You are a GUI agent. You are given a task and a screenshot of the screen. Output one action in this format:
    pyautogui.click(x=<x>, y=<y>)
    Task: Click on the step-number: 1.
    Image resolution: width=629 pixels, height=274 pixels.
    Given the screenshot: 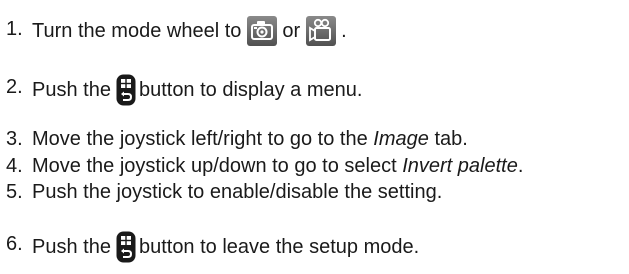 What is the action you would take?
    pyautogui.click(x=14, y=29)
    